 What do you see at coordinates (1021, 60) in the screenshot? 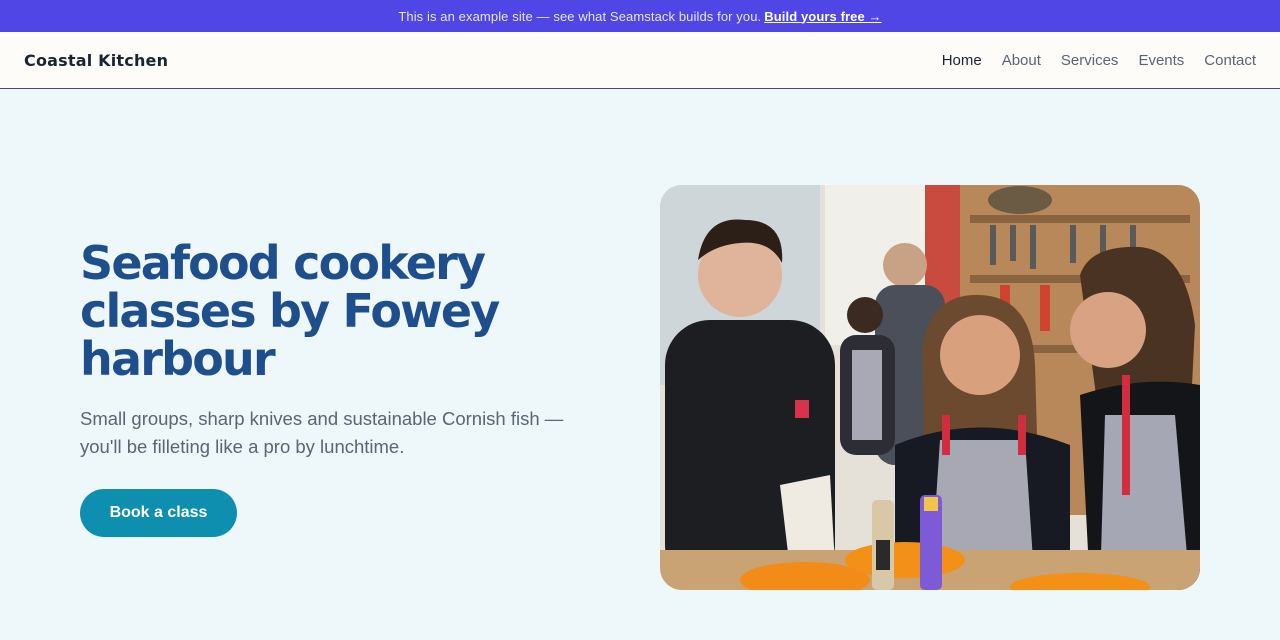
I see `nav-about: About` at bounding box center [1021, 60].